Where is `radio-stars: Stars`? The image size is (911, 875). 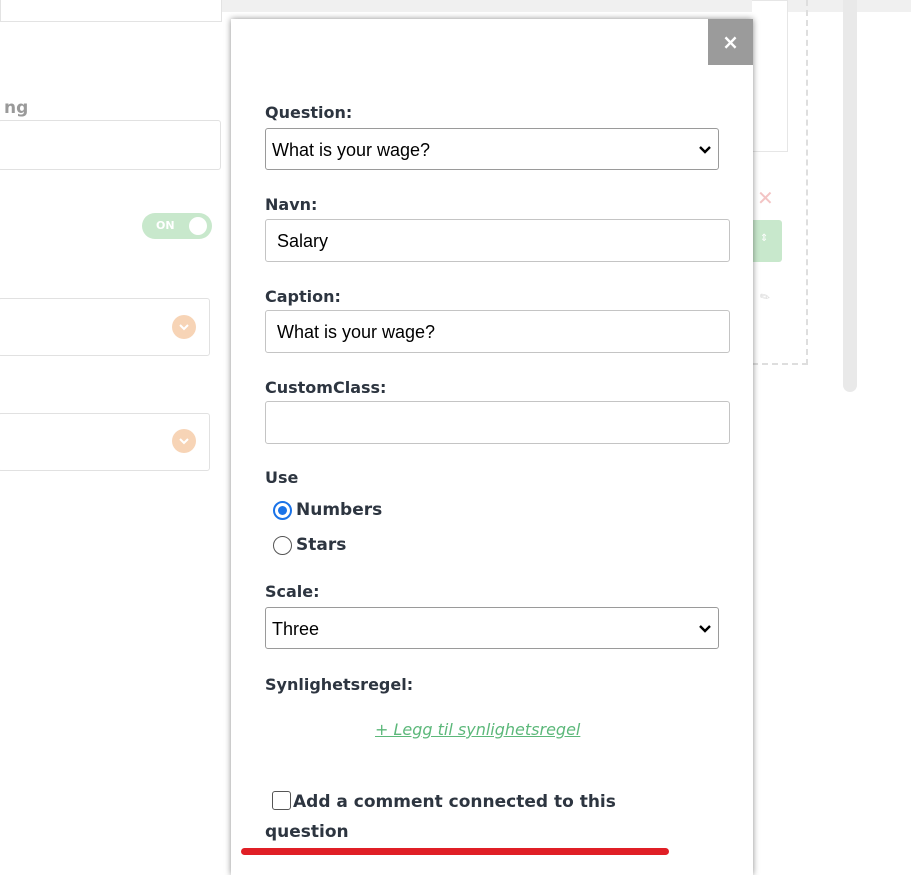 radio-stars: Stars is located at coordinates (309, 545).